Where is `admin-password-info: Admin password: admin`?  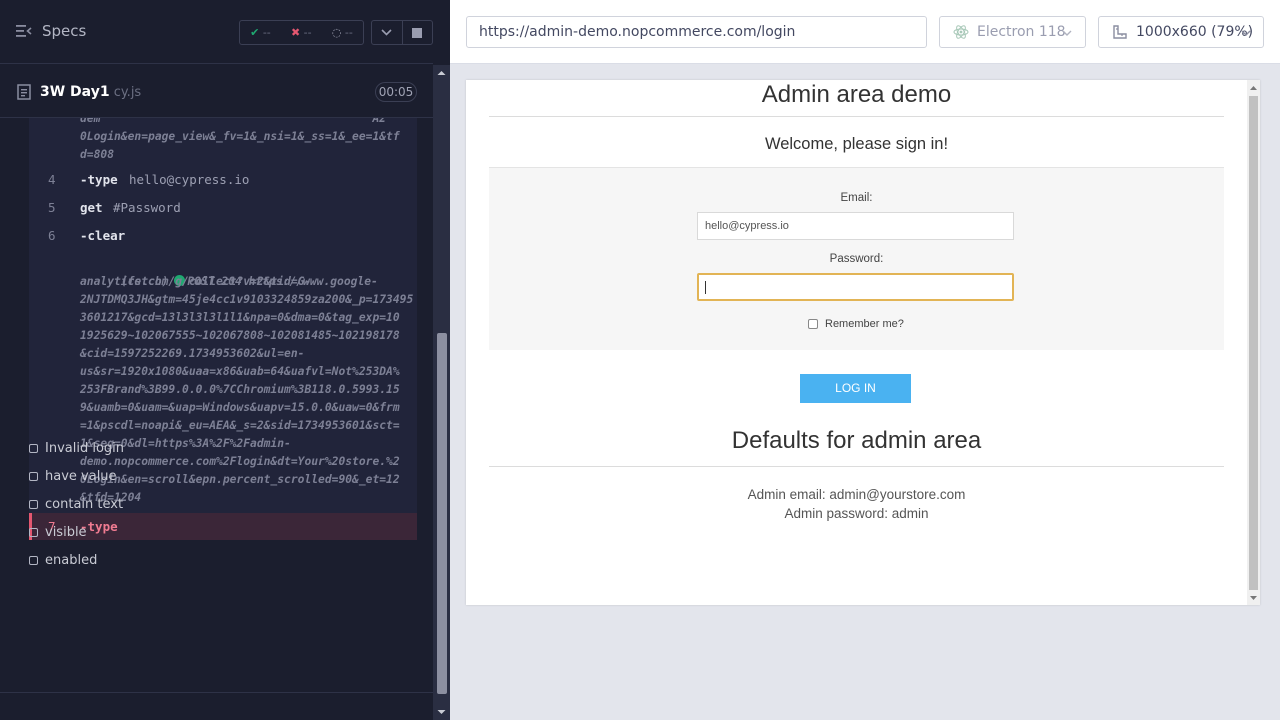
admin-password-info: Admin password: admin is located at coordinates (856, 513).